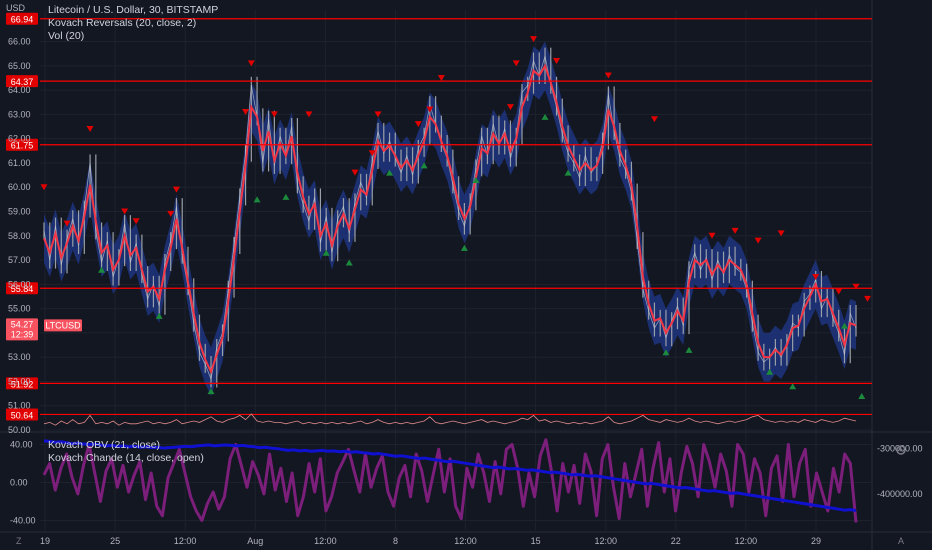  What do you see at coordinates (19, 212) in the screenshot?
I see `price-tick-label: 59.00` at bounding box center [19, 212].